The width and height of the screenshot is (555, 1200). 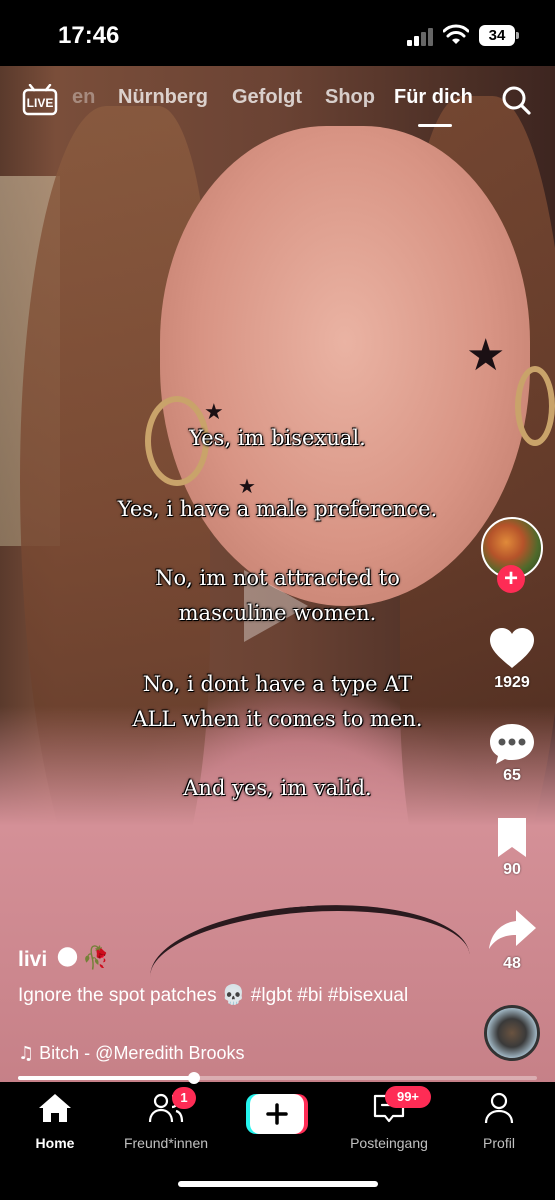 I want to click on tab-friends-label: Freund*innen, so click(x=166, y=1143).